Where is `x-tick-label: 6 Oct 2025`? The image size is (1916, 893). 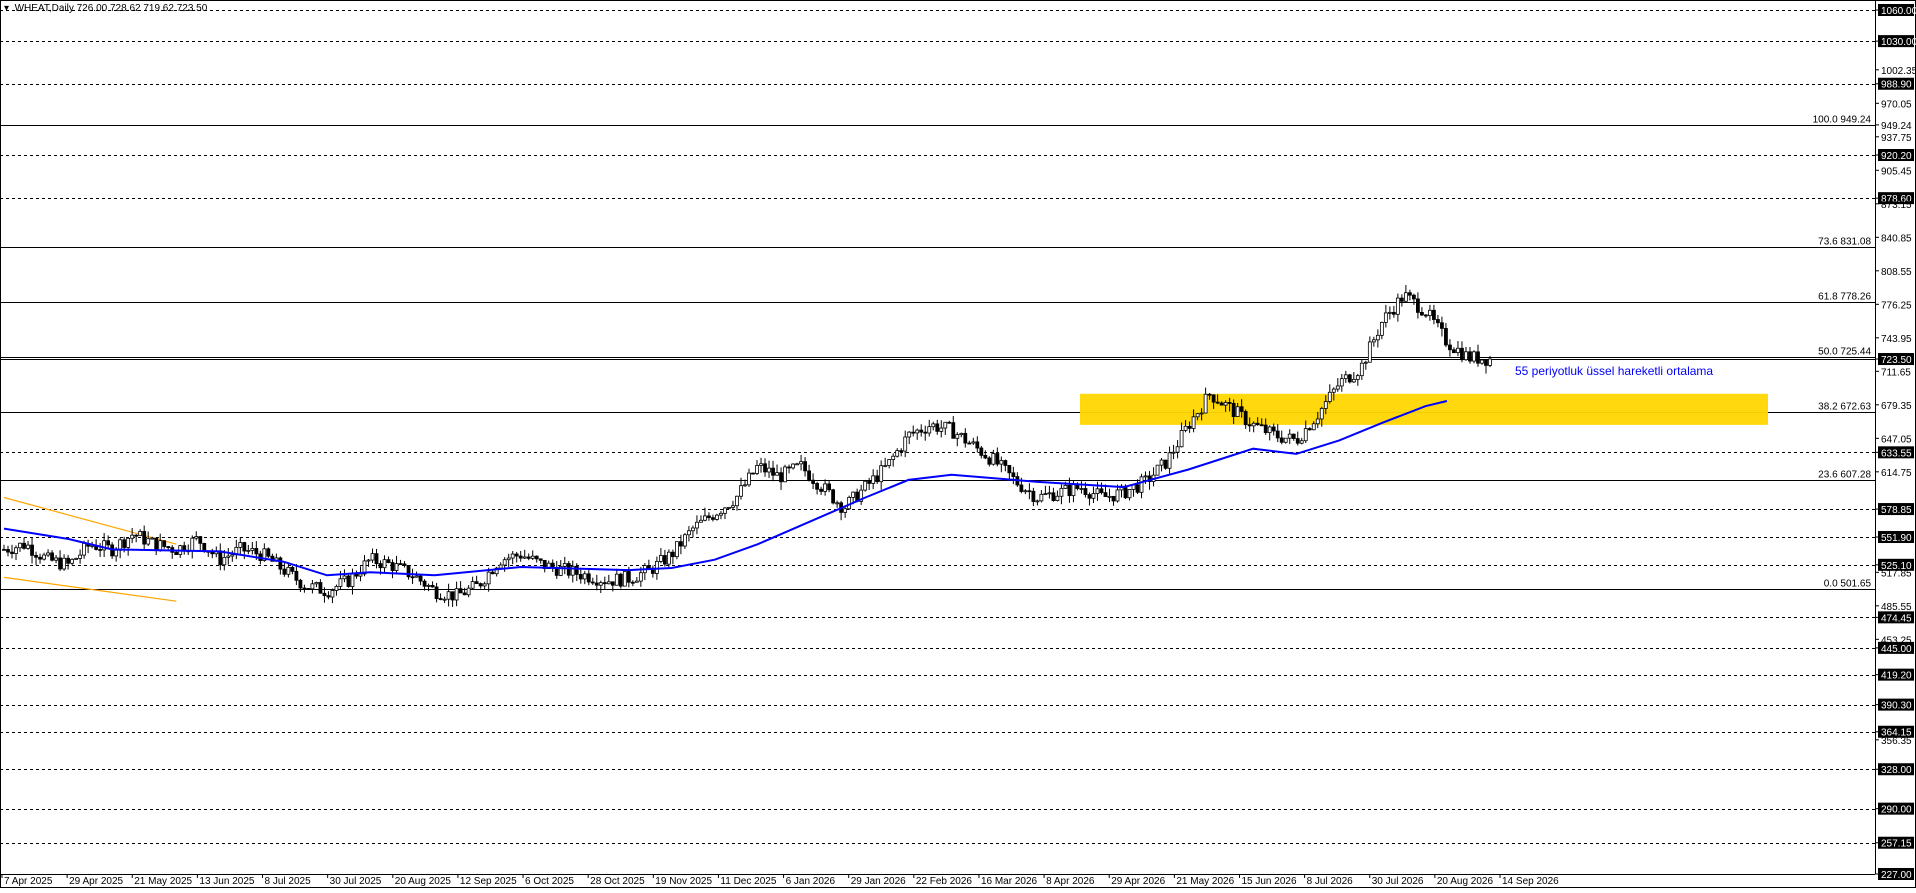 x-tick-label: 6 Oct 2025 is located at coordinates (549, 881).